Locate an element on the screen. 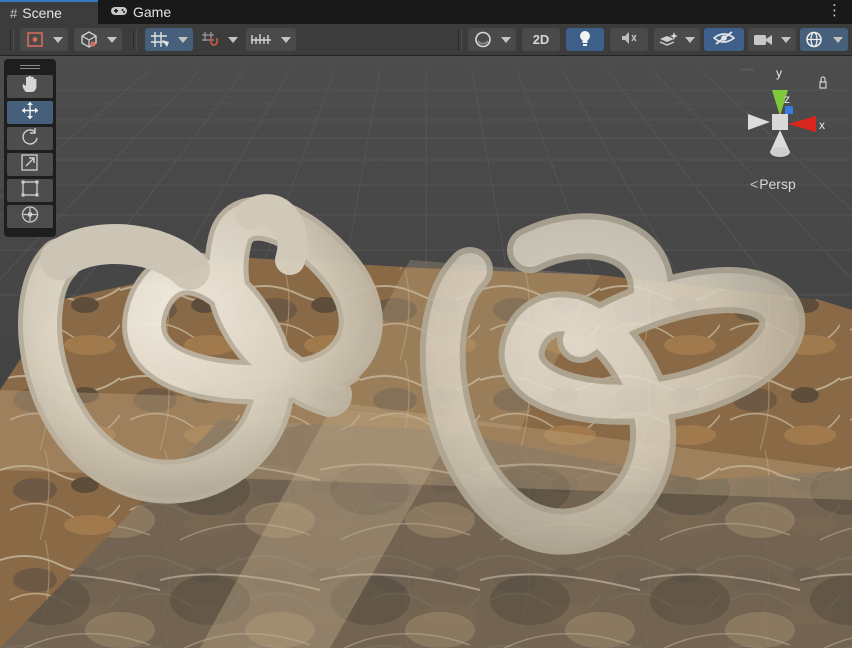  gizmos-button is located at coordinates (824, 39).